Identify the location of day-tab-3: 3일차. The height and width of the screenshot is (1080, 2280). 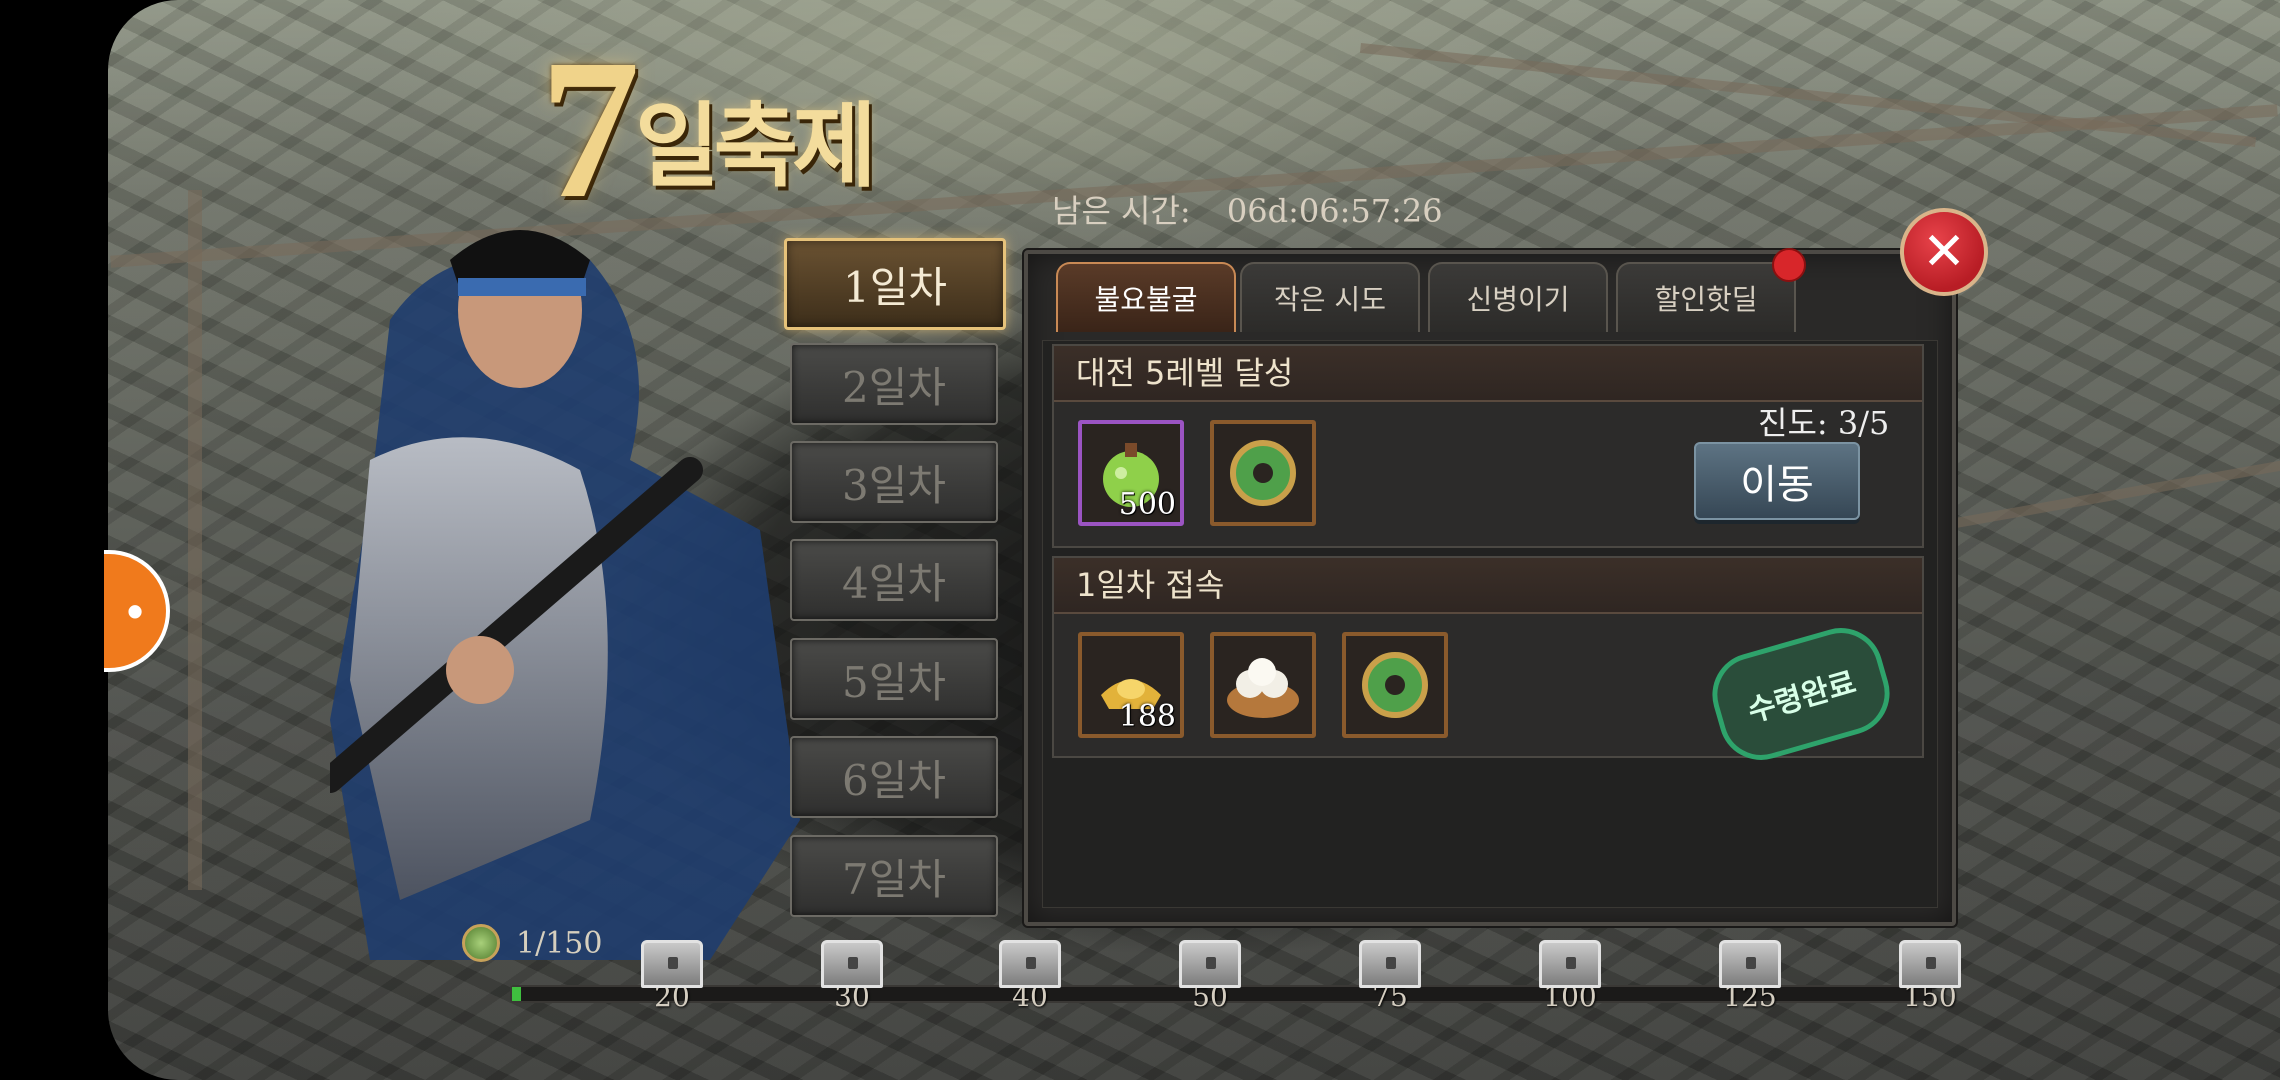
(894, 482).